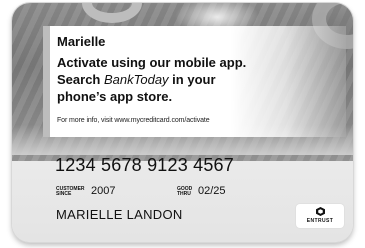 The image size is (365, 248). I want to click on pool-float-left, so click(112, 13).